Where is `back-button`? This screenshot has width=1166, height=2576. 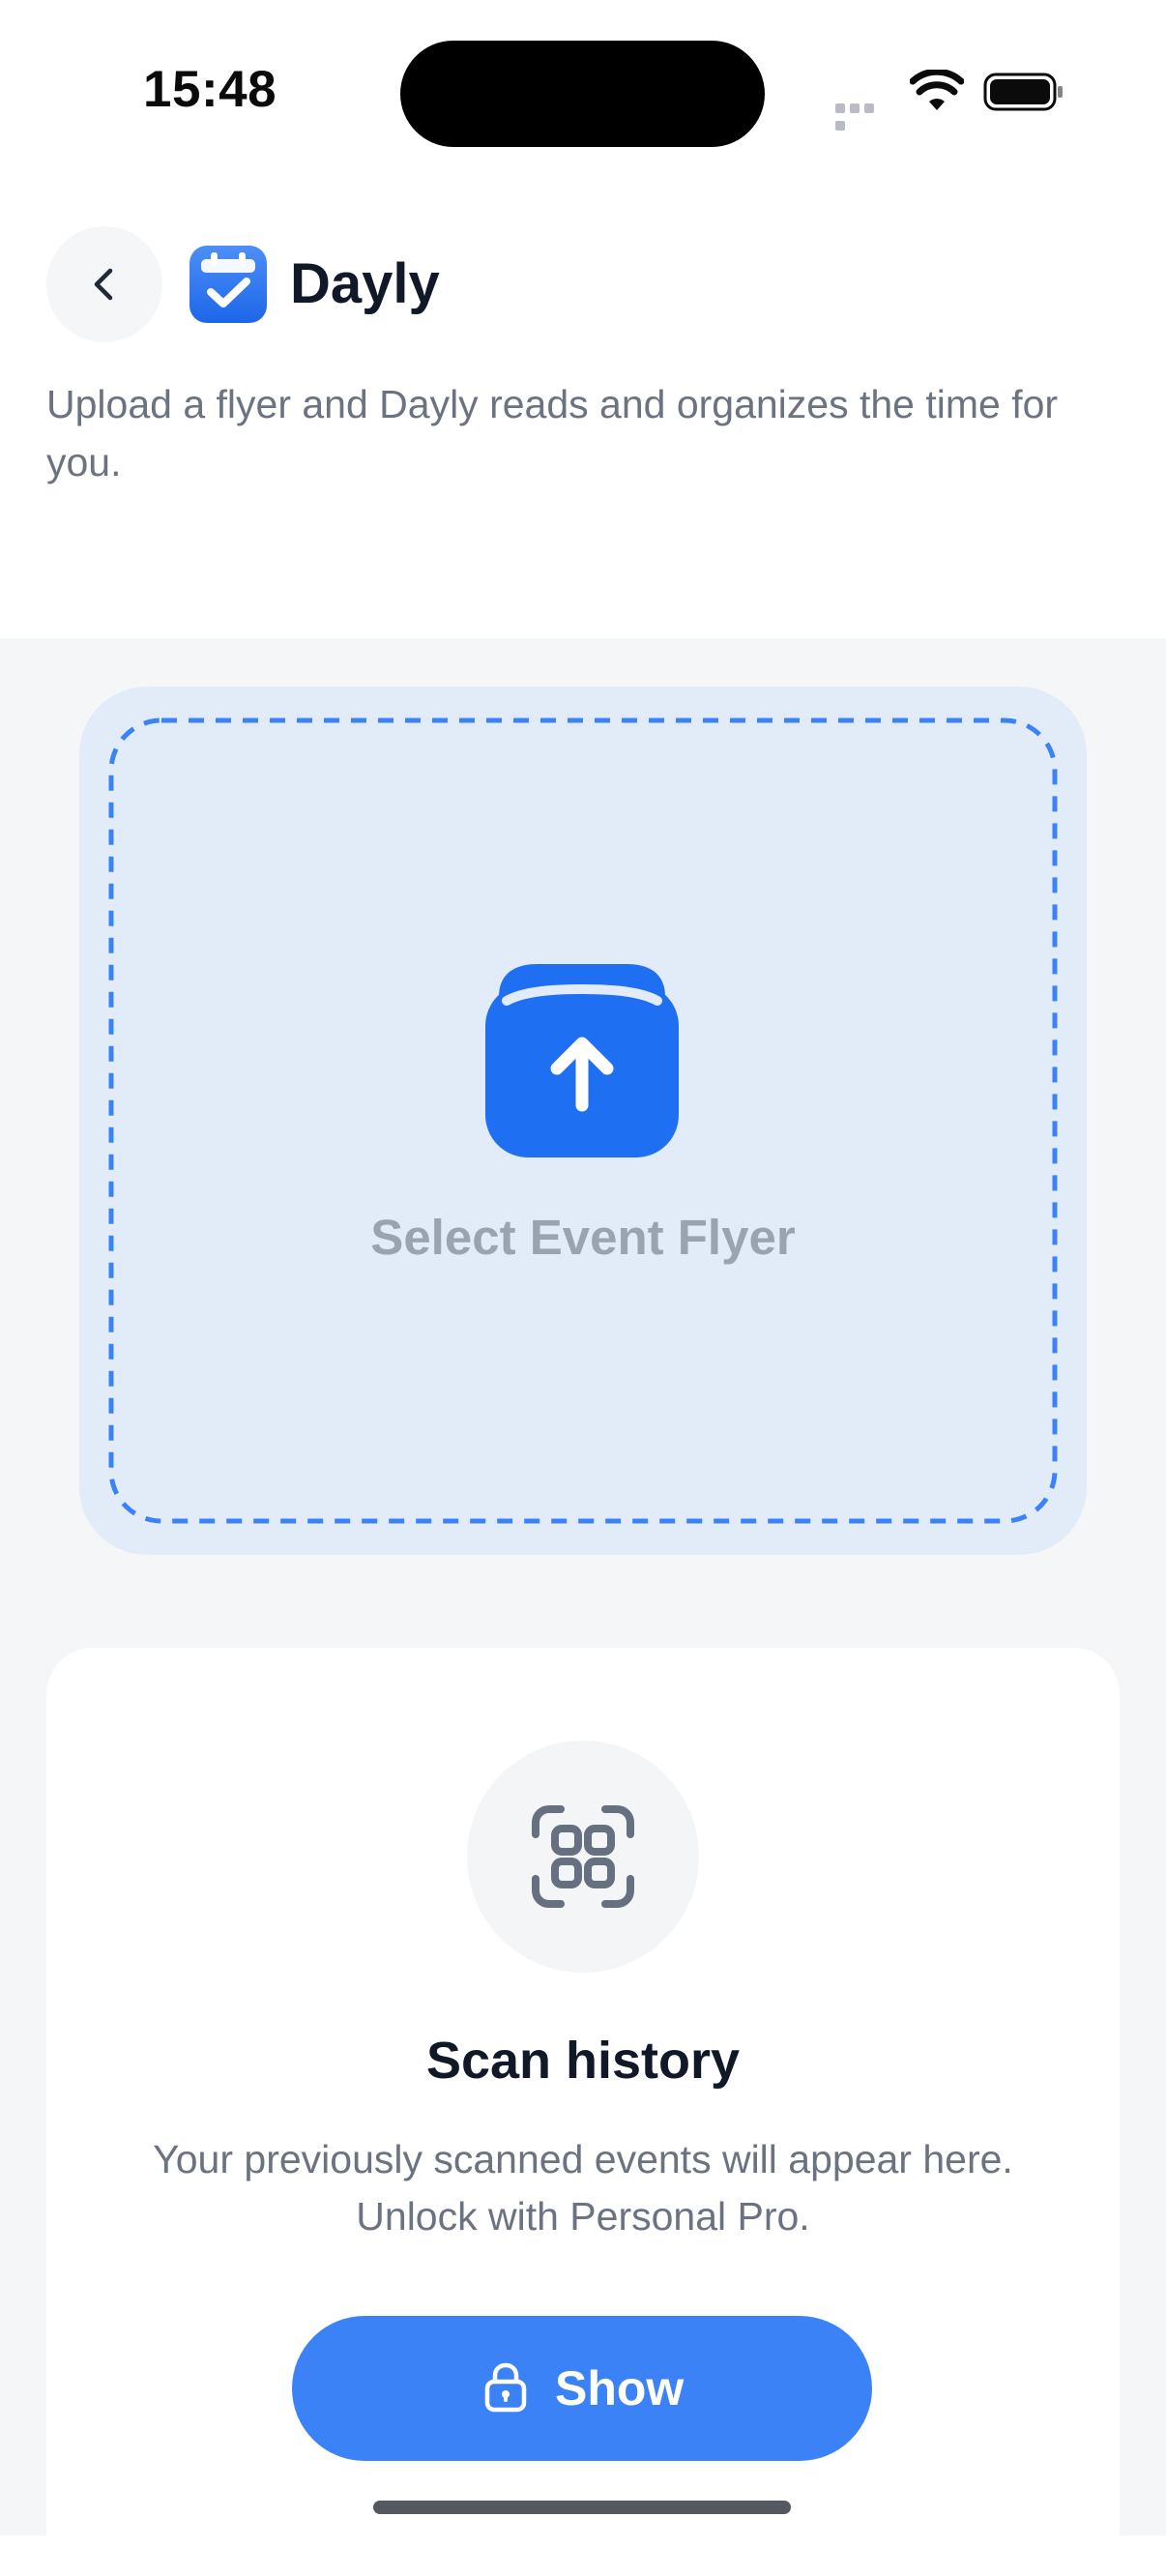 back-button is located at coordinates (104, 284).